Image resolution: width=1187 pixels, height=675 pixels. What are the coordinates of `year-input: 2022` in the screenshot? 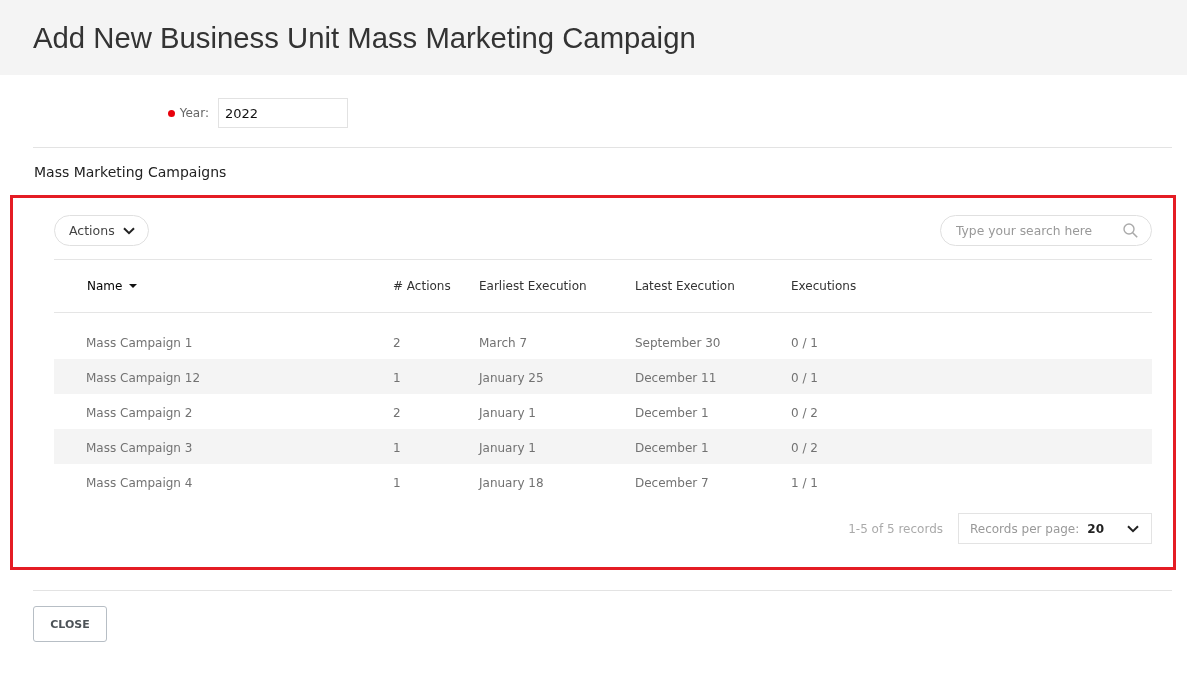 It's located at (283, 113).